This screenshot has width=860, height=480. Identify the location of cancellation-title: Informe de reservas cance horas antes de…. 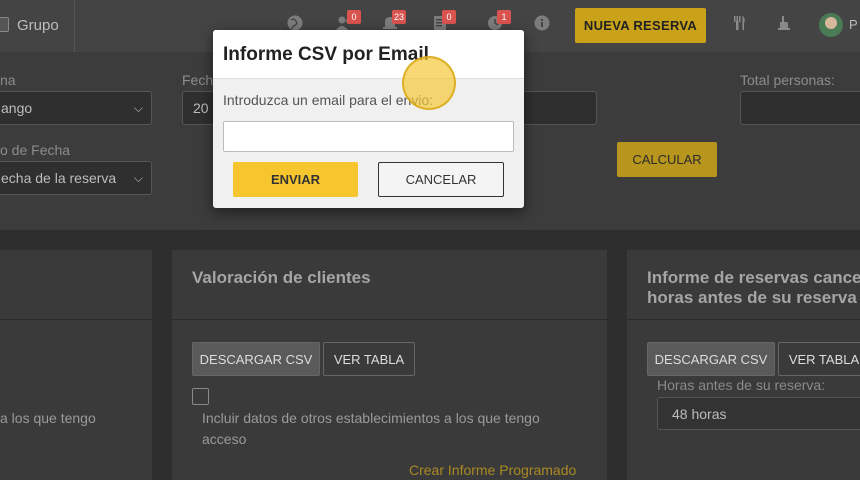
(753, 287).